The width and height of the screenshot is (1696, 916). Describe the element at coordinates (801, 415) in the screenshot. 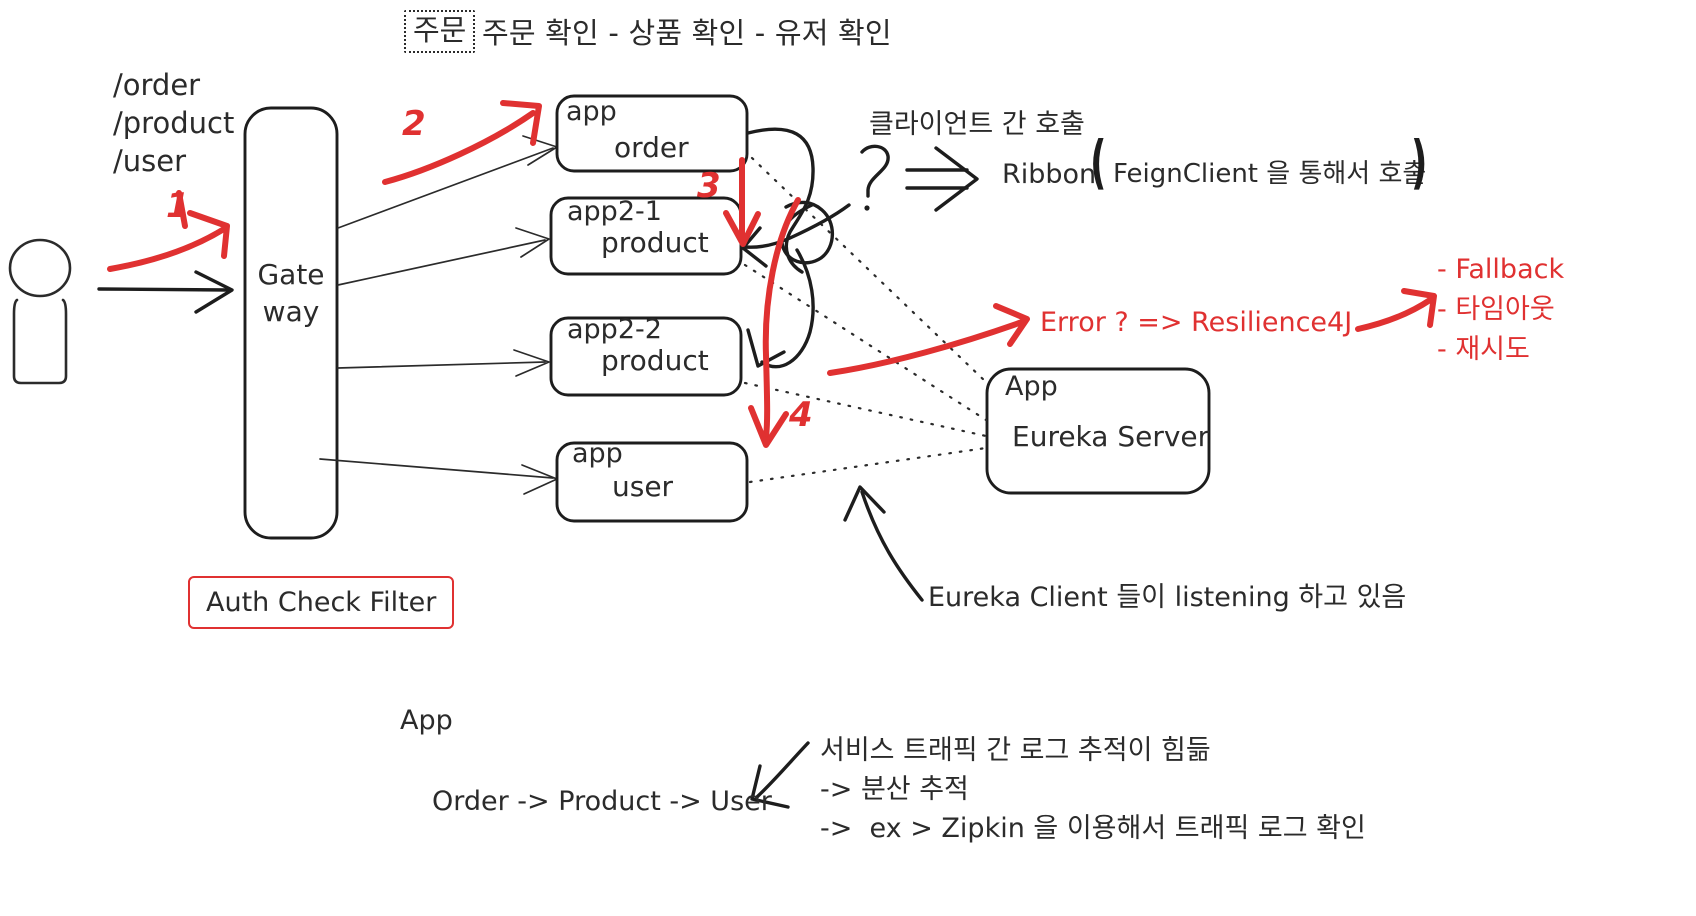

I see `step-number-4: 4` at that location.